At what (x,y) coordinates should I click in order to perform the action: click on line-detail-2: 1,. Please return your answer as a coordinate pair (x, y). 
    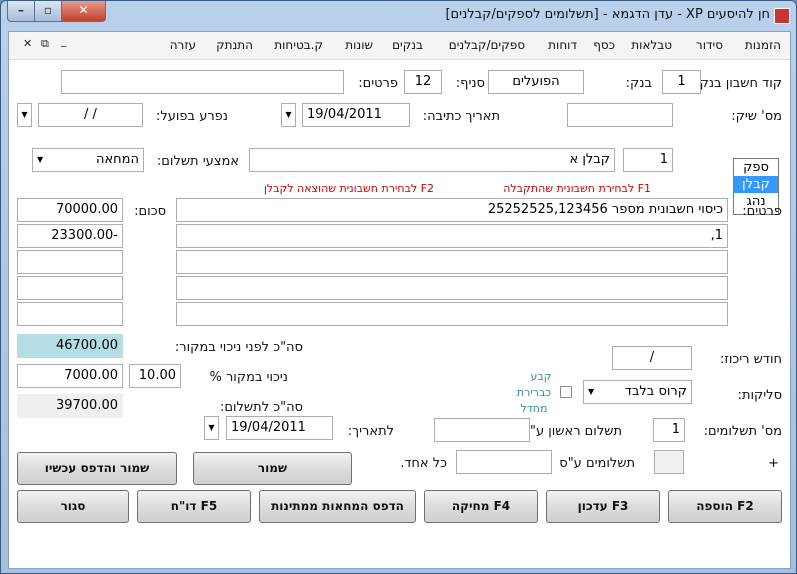
    Looking at the image, I should click on (452, 236).